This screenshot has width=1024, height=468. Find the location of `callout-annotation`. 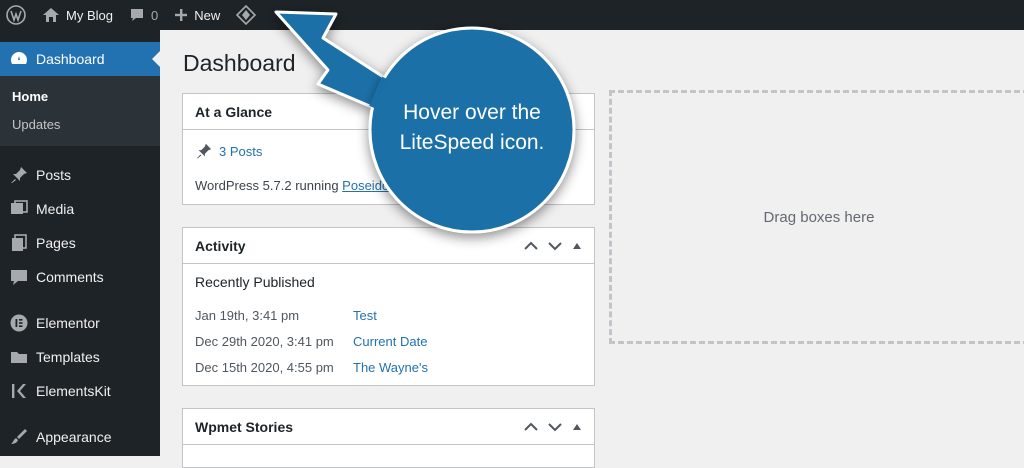

callout-annotation is located at coordinates (425, 122).